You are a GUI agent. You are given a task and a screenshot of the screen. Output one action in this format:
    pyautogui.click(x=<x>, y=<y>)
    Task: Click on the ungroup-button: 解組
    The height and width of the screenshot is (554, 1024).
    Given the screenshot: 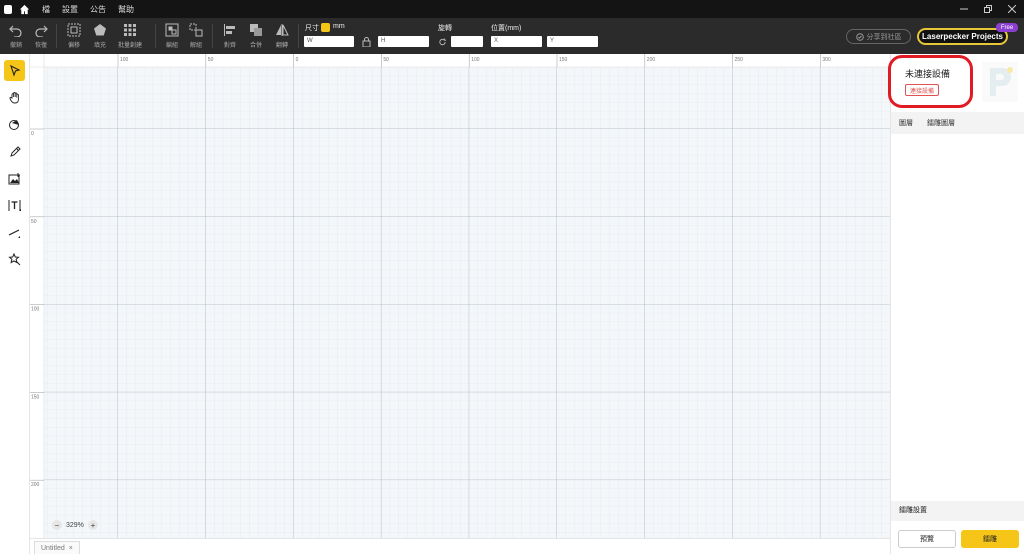 What is the action you would take?
    pyautogui.click(x=196, y=34)
    